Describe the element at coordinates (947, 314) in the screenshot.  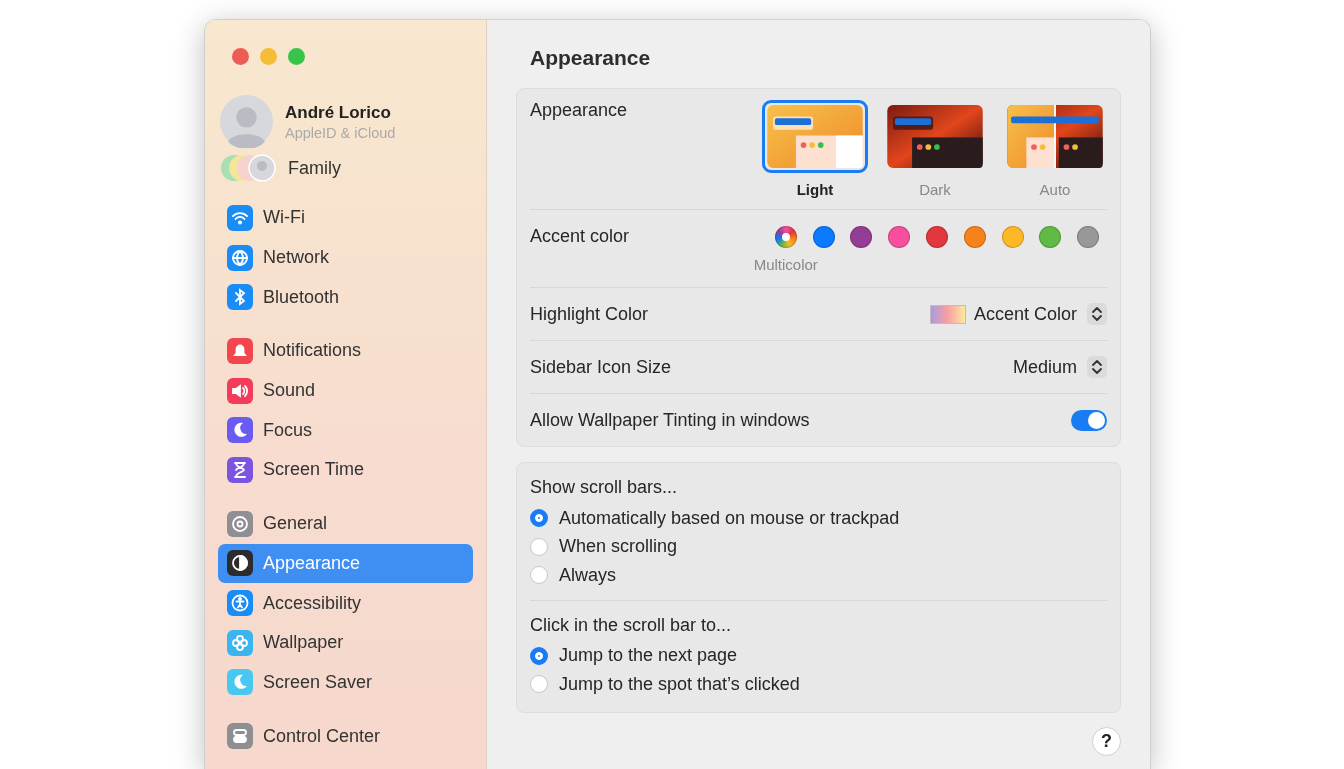
I see `gradient-swatch-icon` at that location.